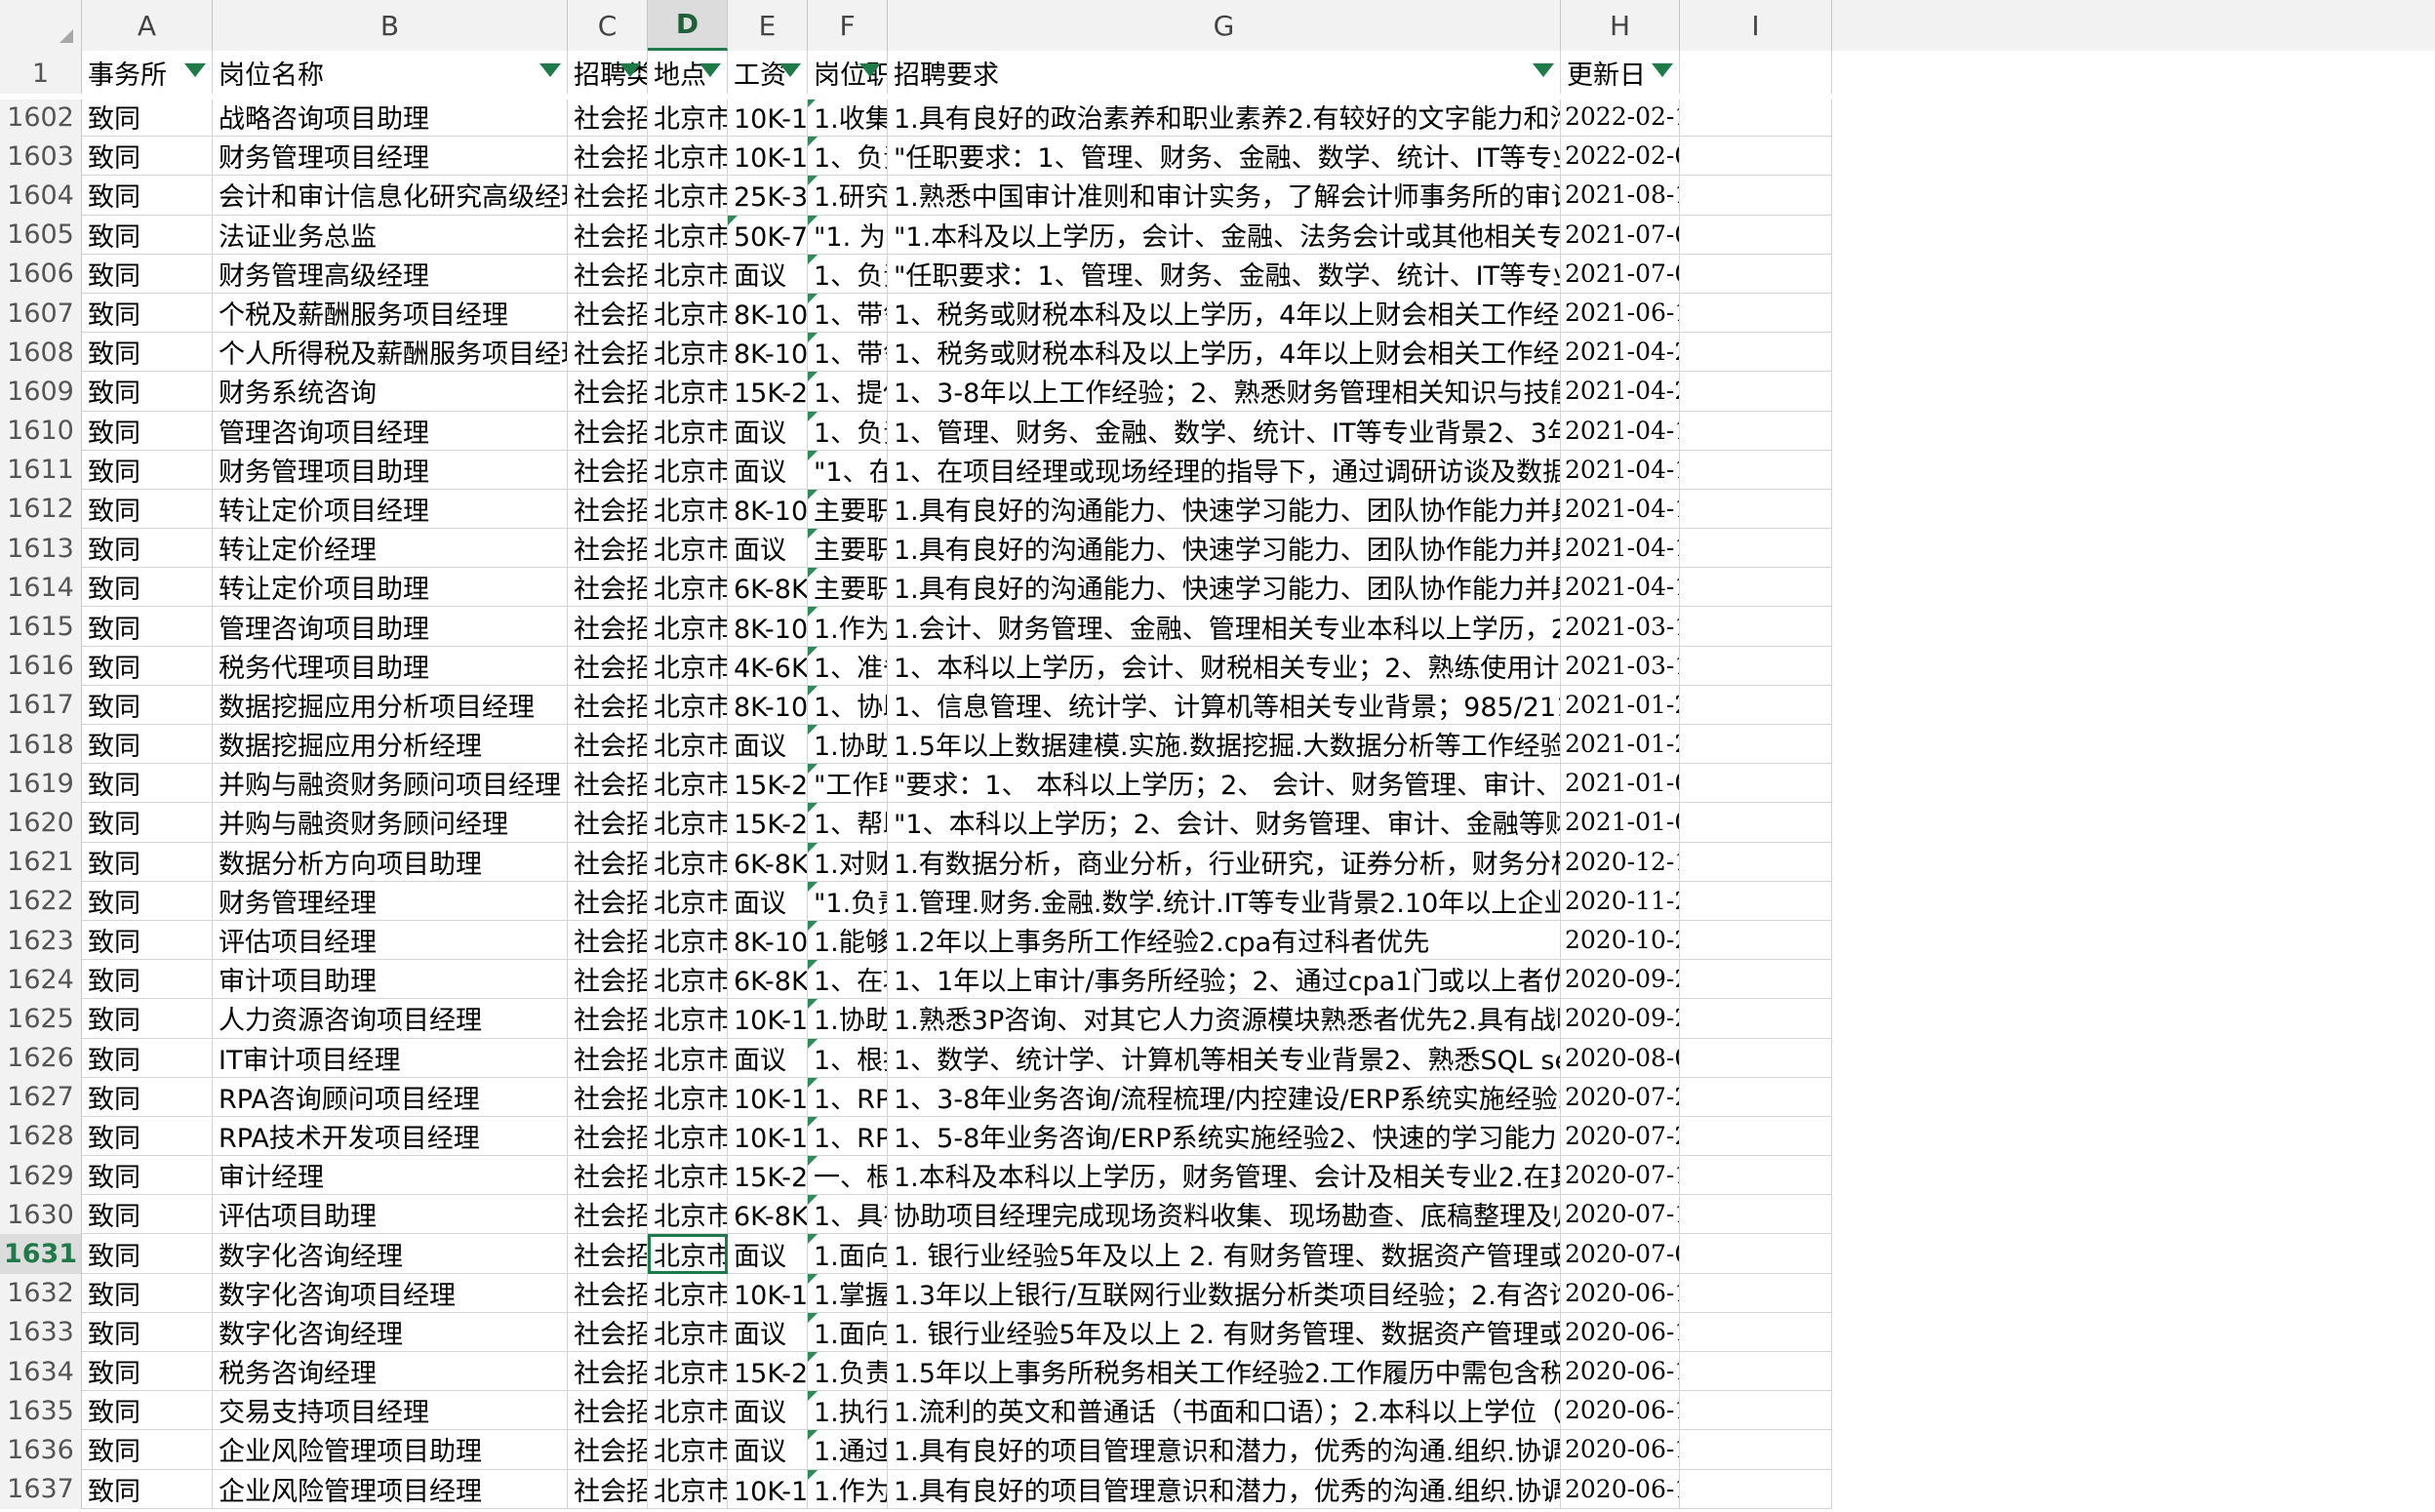  I want to click on row-number: 1, so click(41, 73).